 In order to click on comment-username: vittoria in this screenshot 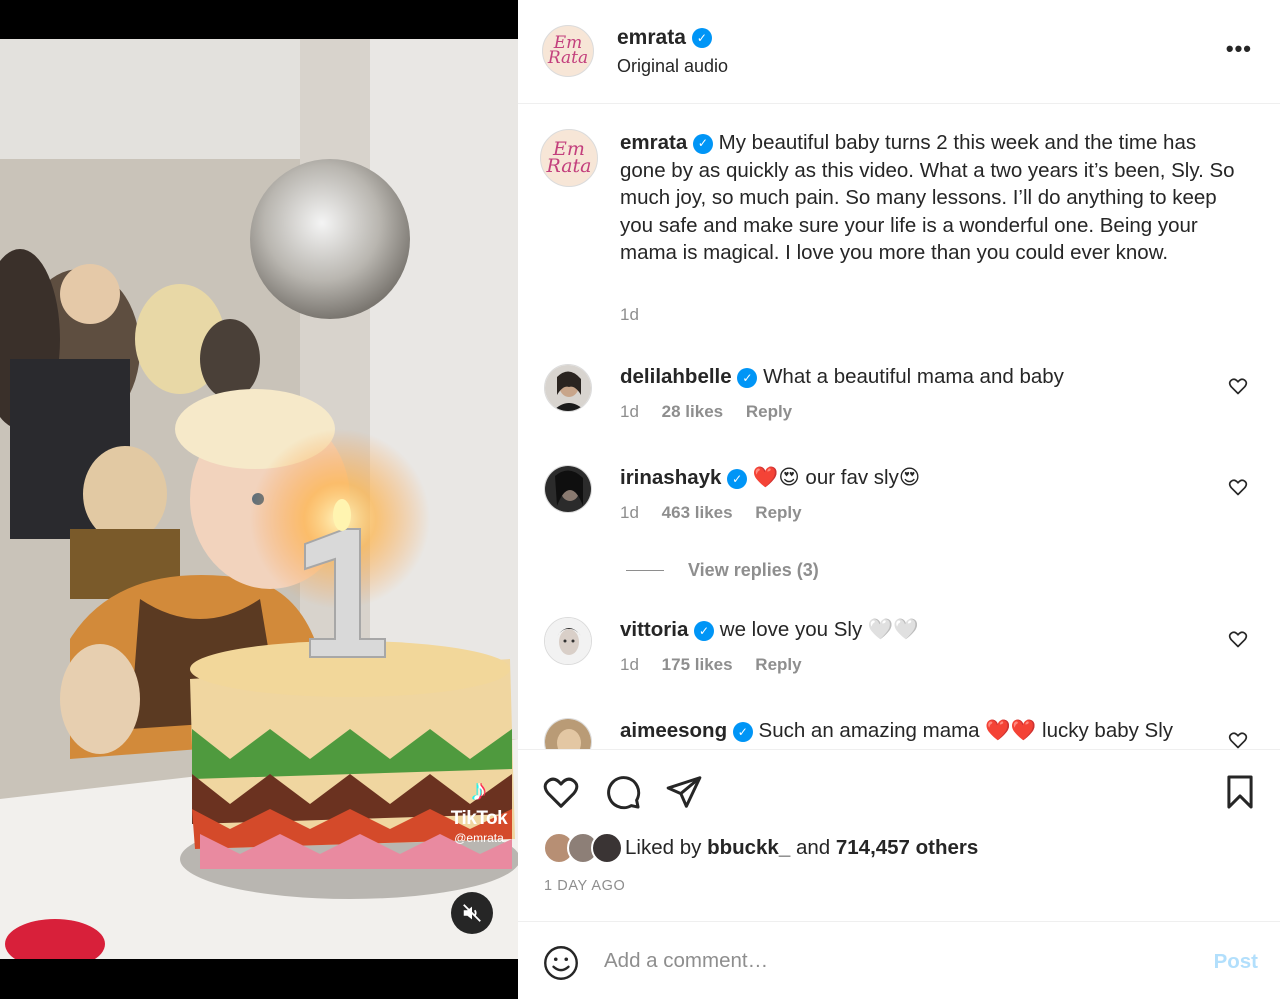, I will do `click(654, 629)`.